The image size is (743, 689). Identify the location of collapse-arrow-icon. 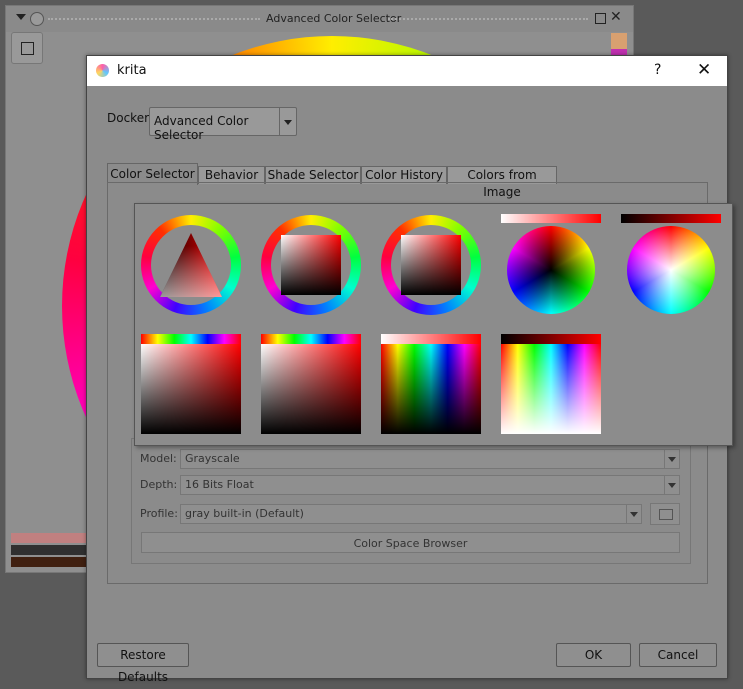
(21, 17).